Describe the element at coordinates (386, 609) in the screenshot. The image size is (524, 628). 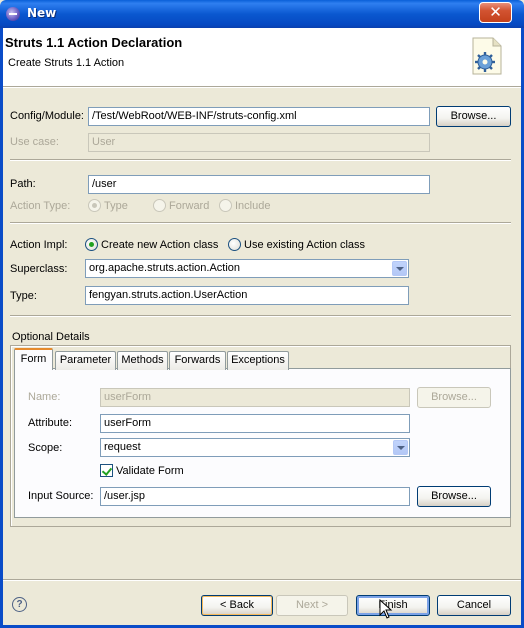
I see `mouse-cursor-icon` at that location.